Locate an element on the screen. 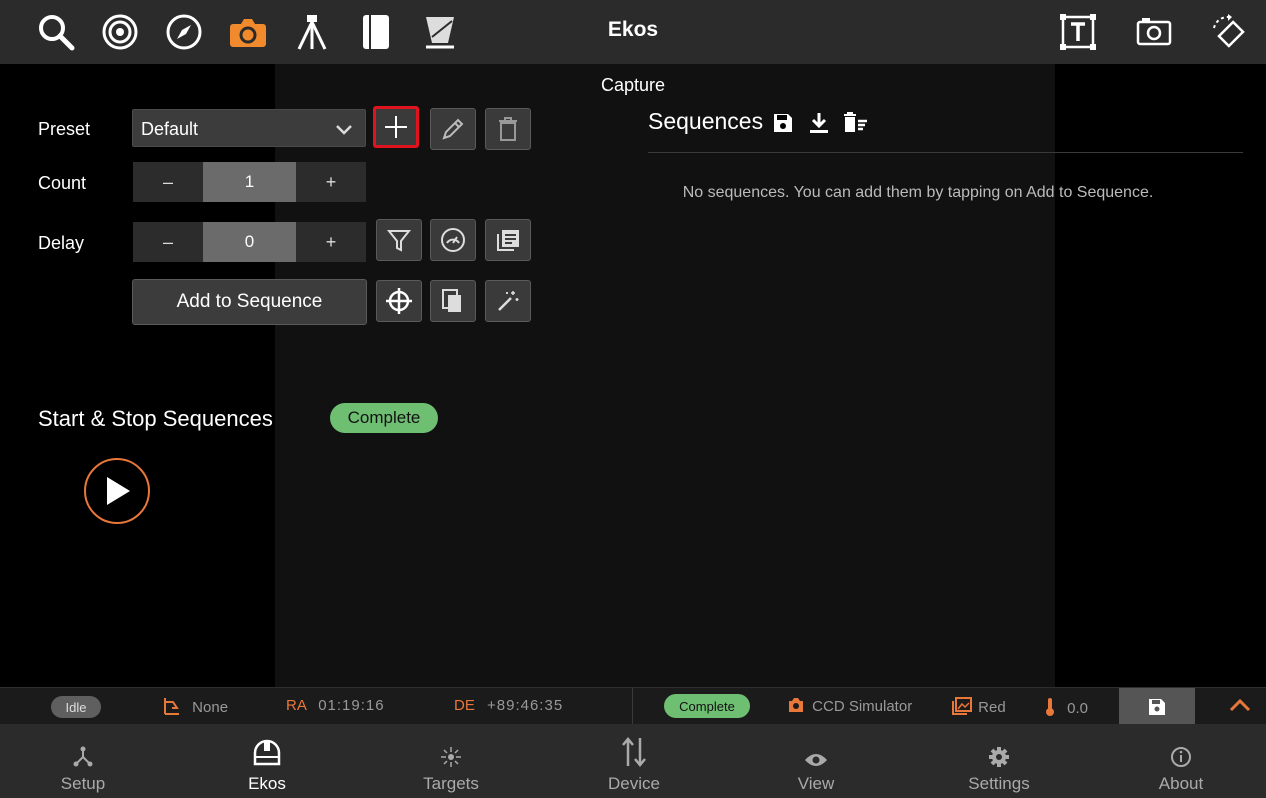  clear-sequence-icon is located at coordinates (855, 125).